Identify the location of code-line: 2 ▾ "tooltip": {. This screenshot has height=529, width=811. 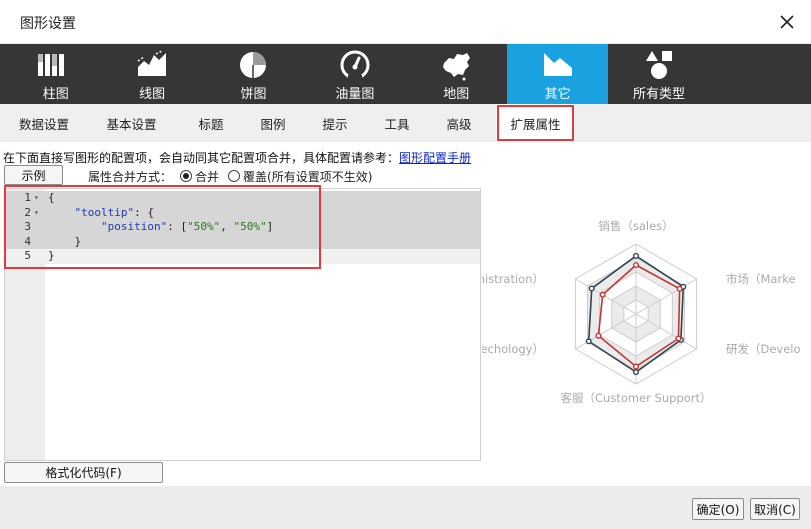
(242, 213).